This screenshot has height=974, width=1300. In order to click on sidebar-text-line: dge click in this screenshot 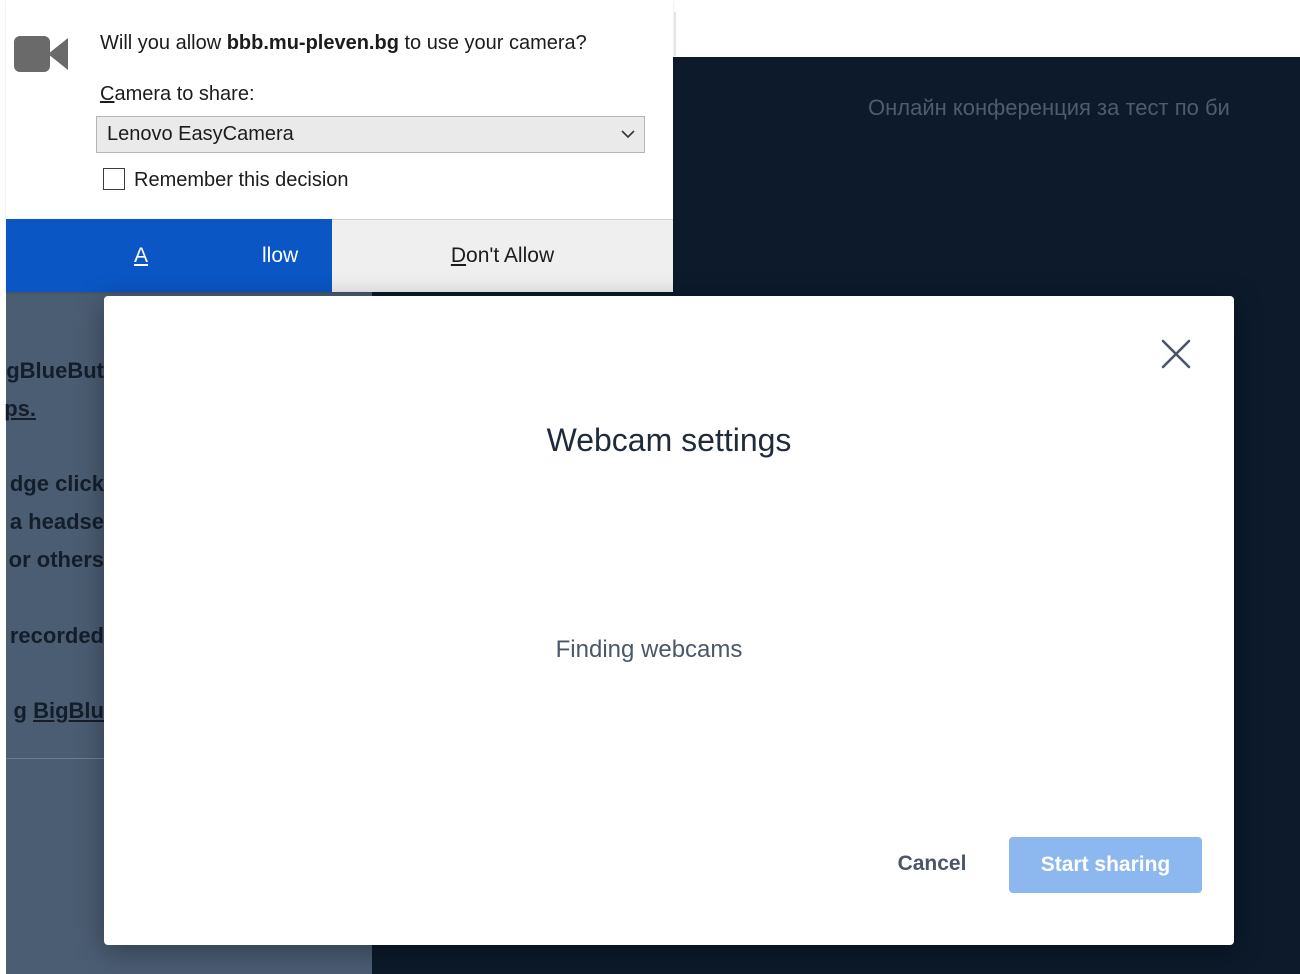, I will do `click(56, 483)`.